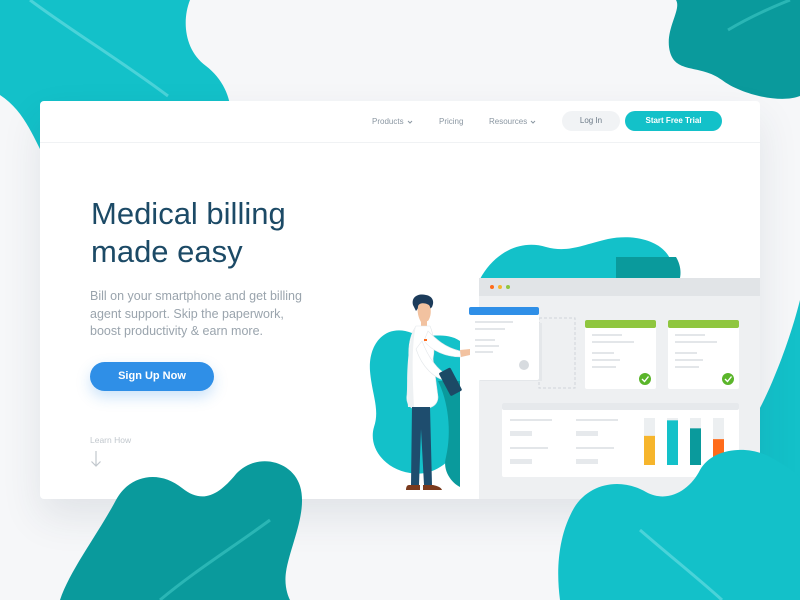 The image size is (800, 600). Describe the element at coordinates (152, 376) in the screenshot. I see `sign-up-button: Sign Up Now` at that location.